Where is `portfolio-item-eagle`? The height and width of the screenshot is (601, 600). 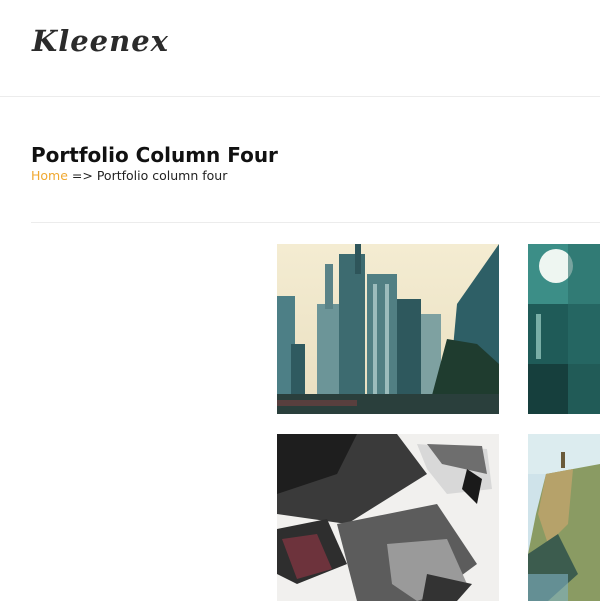 portfolio-item-eagle is located at coordinates (388, 517).